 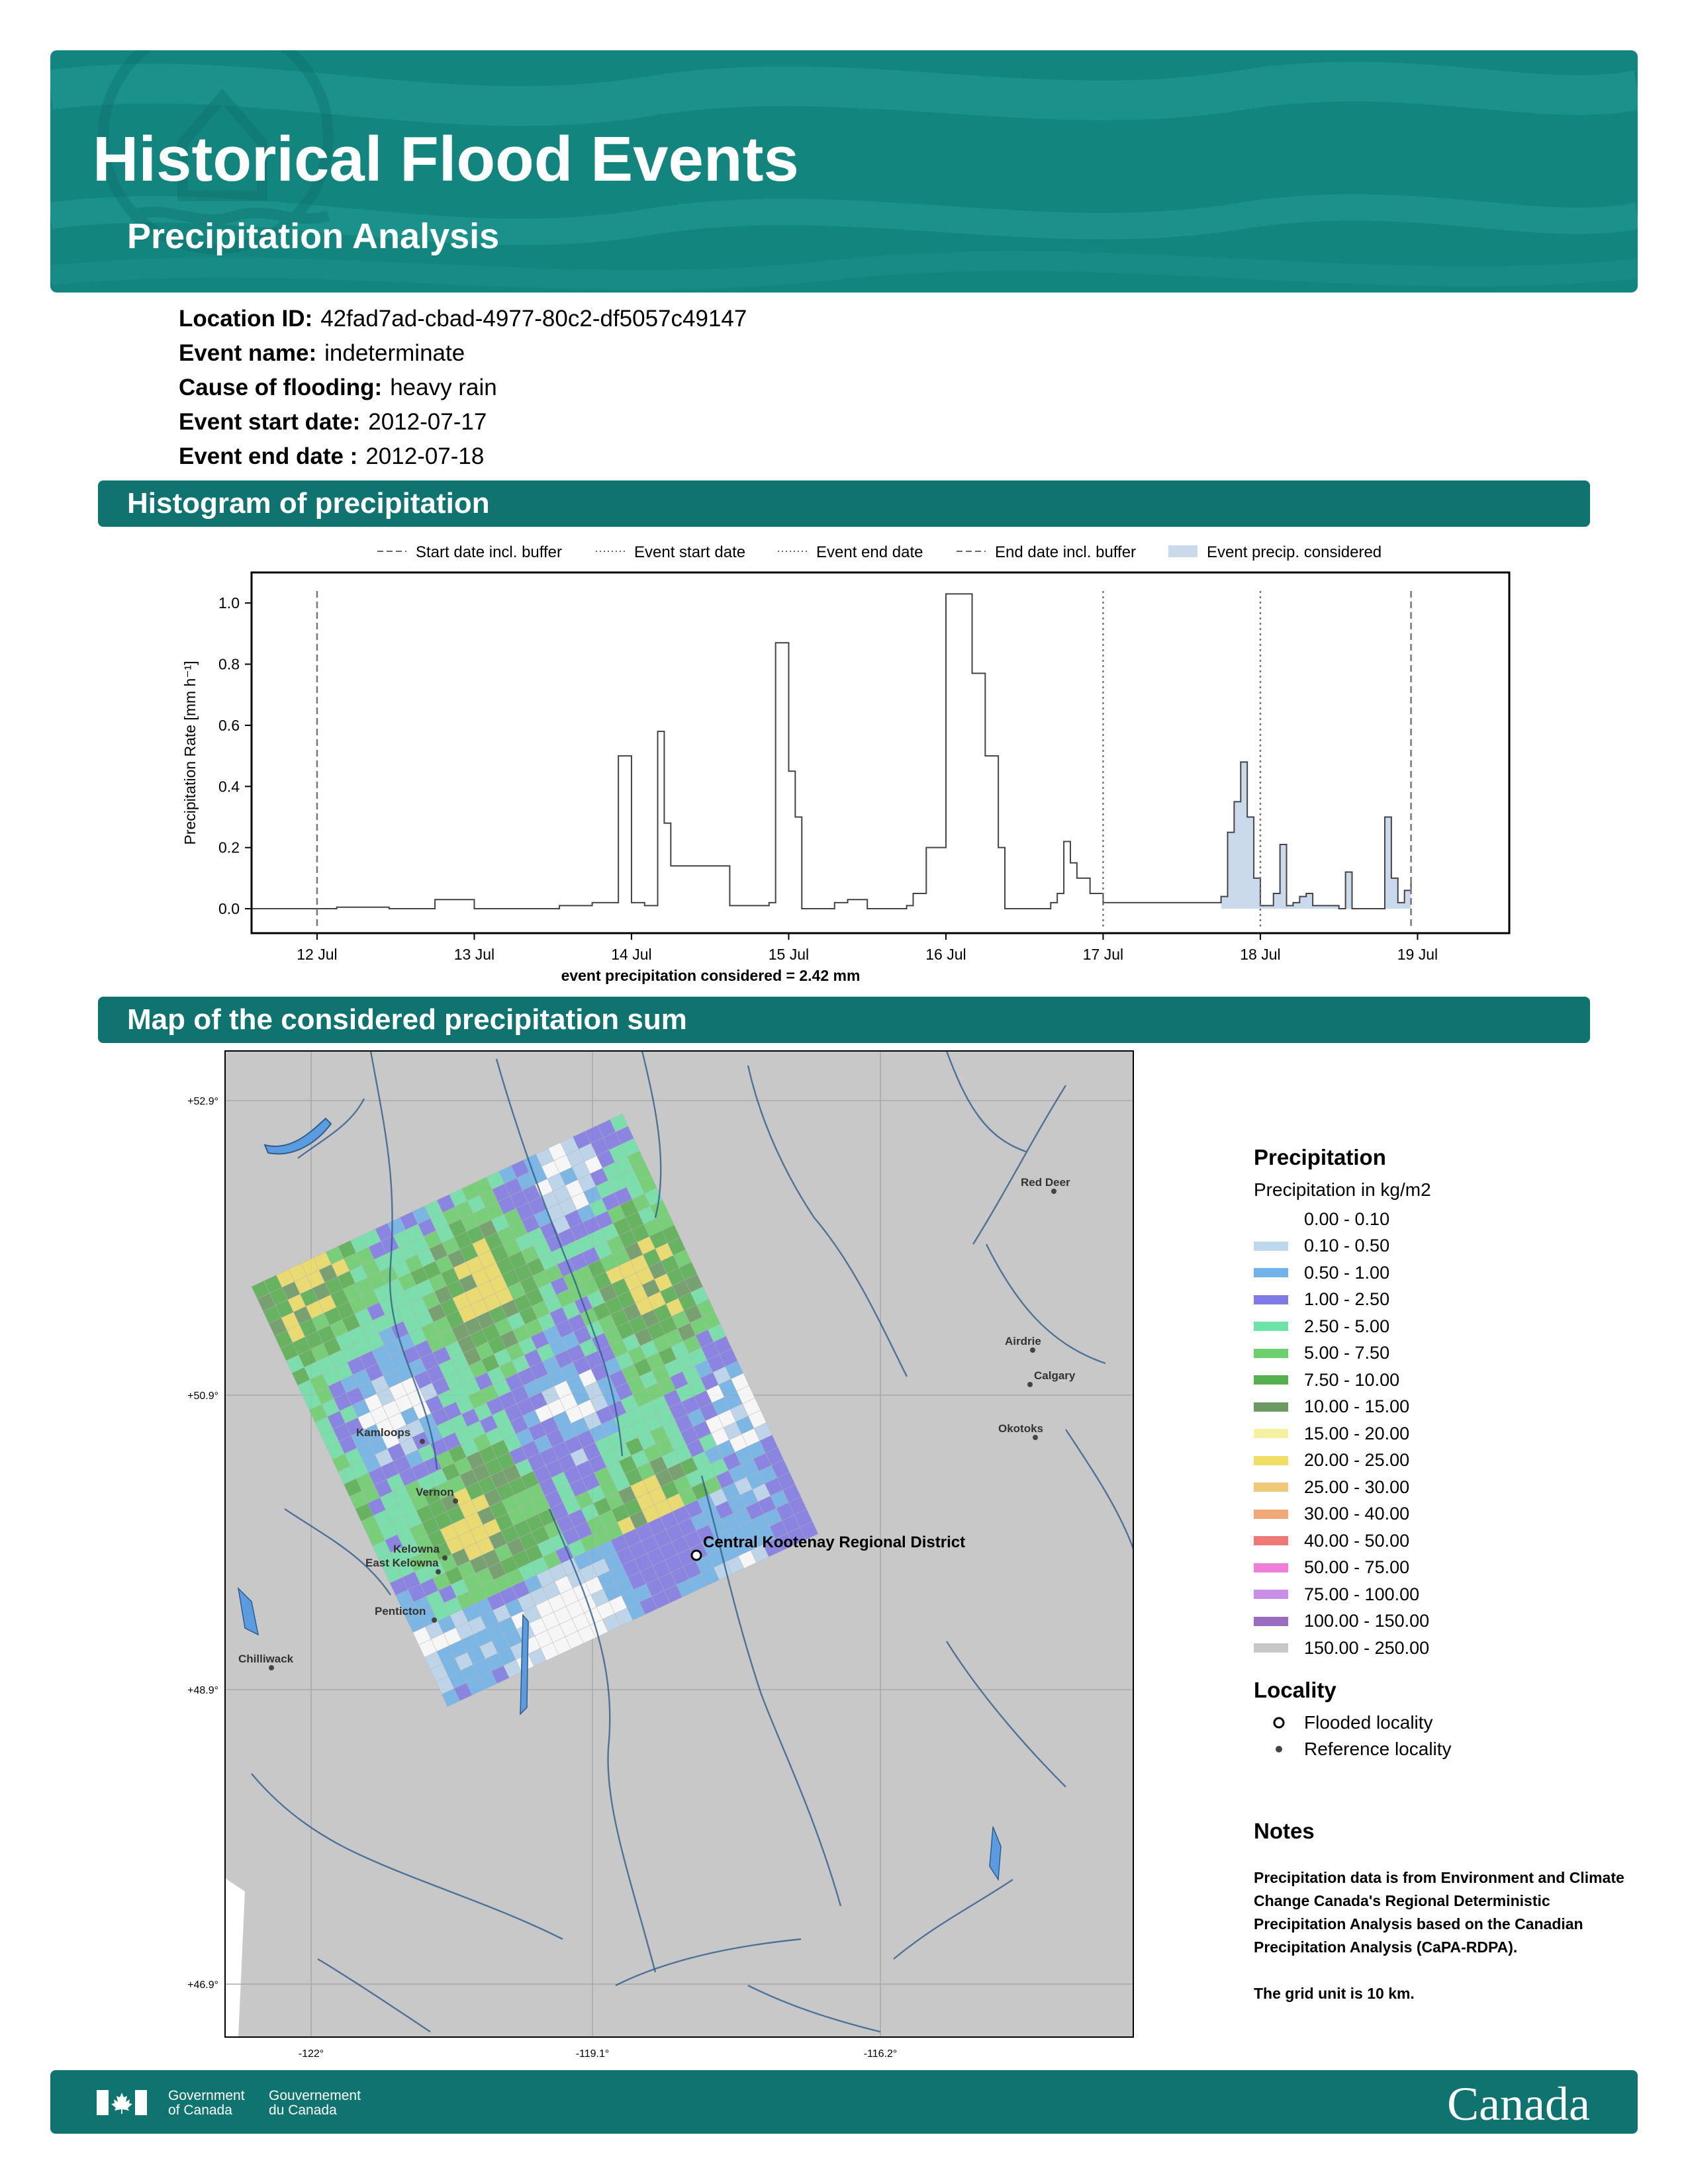 What do you see at coordinates (1357, 1487) in the screenshot?
I see `legend-label: 25.00 - 30.00` at bounding box center [1357, 1487].